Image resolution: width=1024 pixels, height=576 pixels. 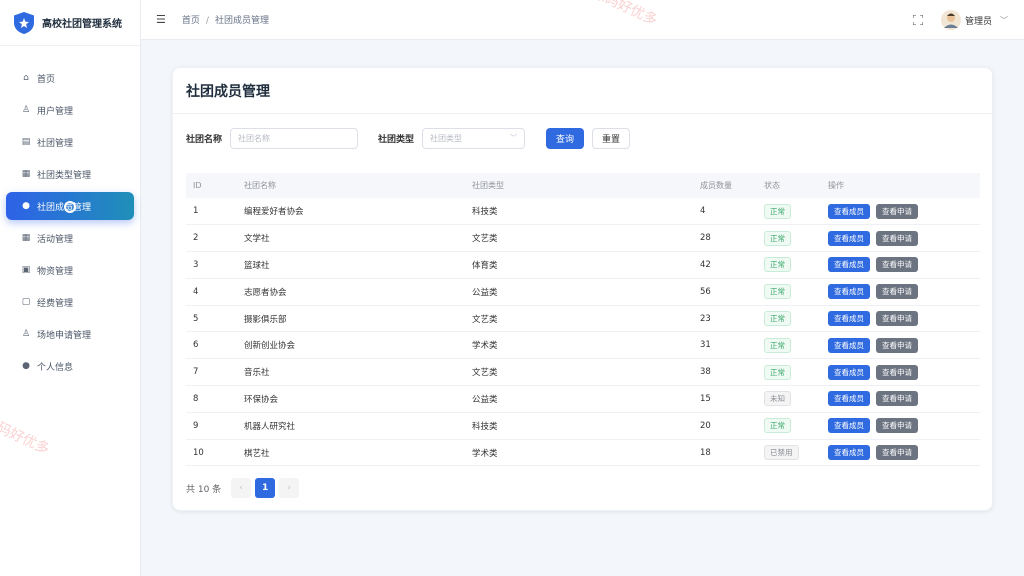 I want to click on reset-button: 重置, so click(x=611, y=138).